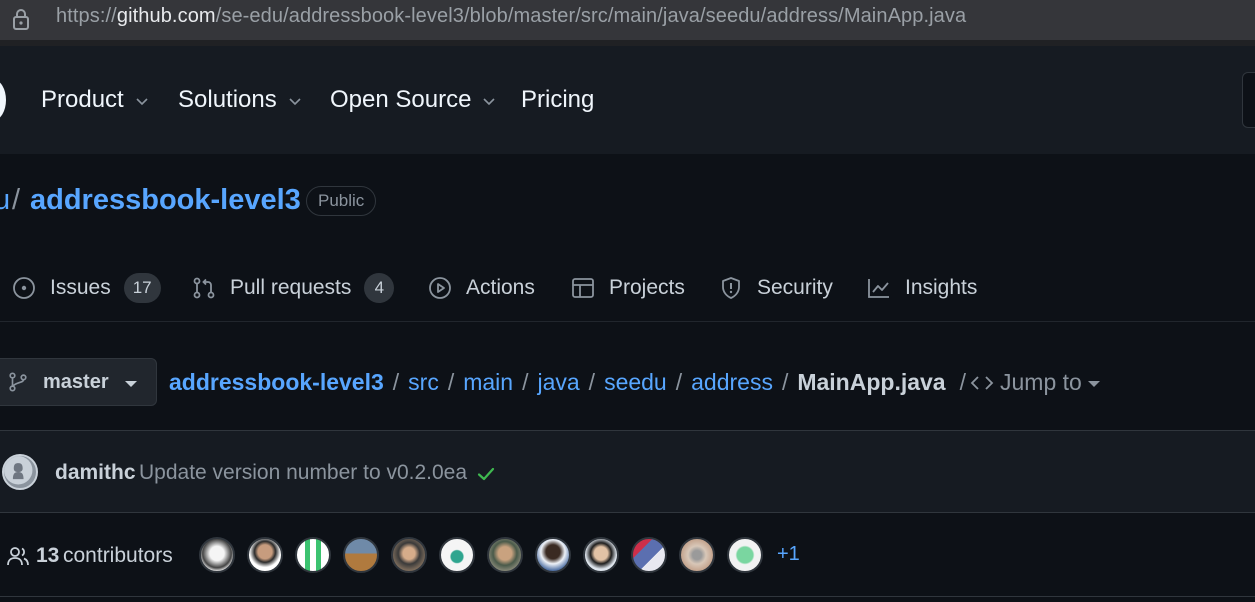 The height and width of the screenshot is (602, 1255). What do you see at coordinates (18, 556) in the screenshot?
I see `people-icon` at bounding box center [18, 556].